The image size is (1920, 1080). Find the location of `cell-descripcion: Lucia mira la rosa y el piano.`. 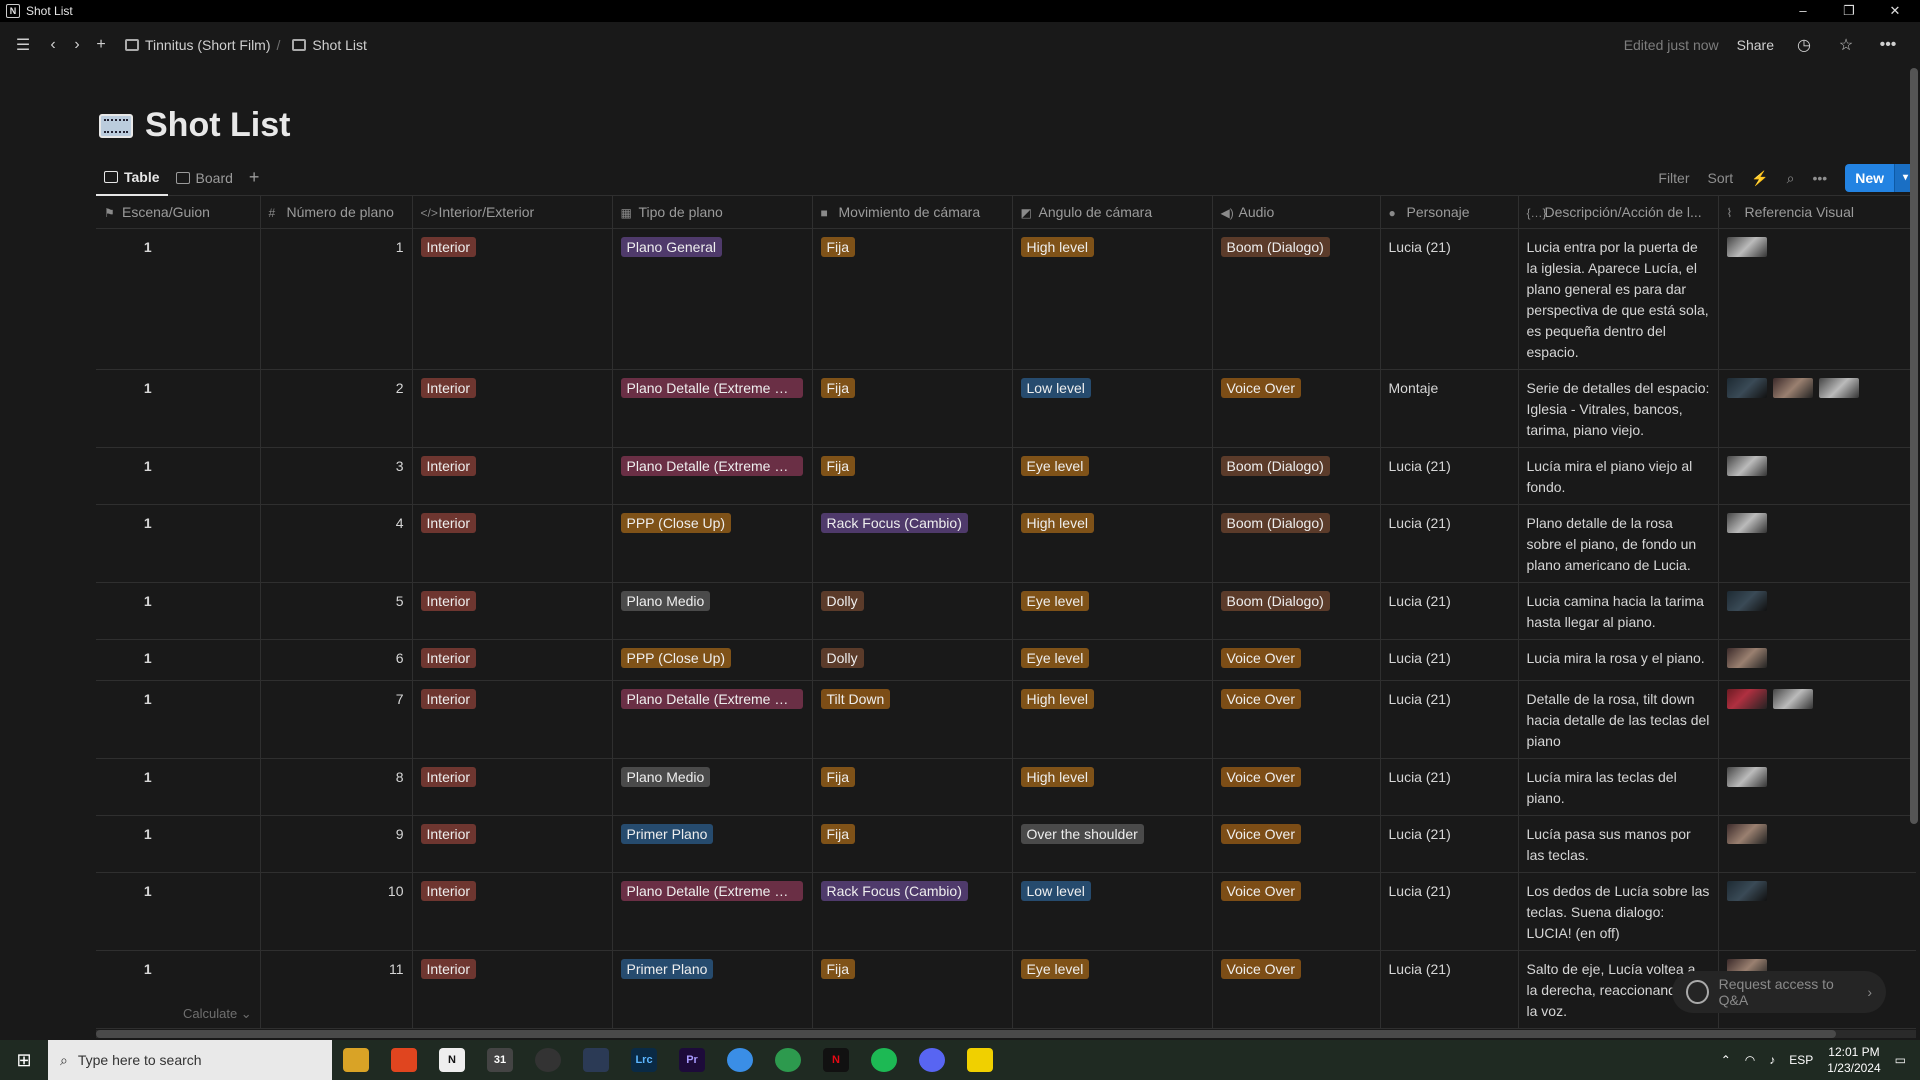

cell-descripcion: Lucia mira la rosa y el piano. is located at coordinates (1618, 659).